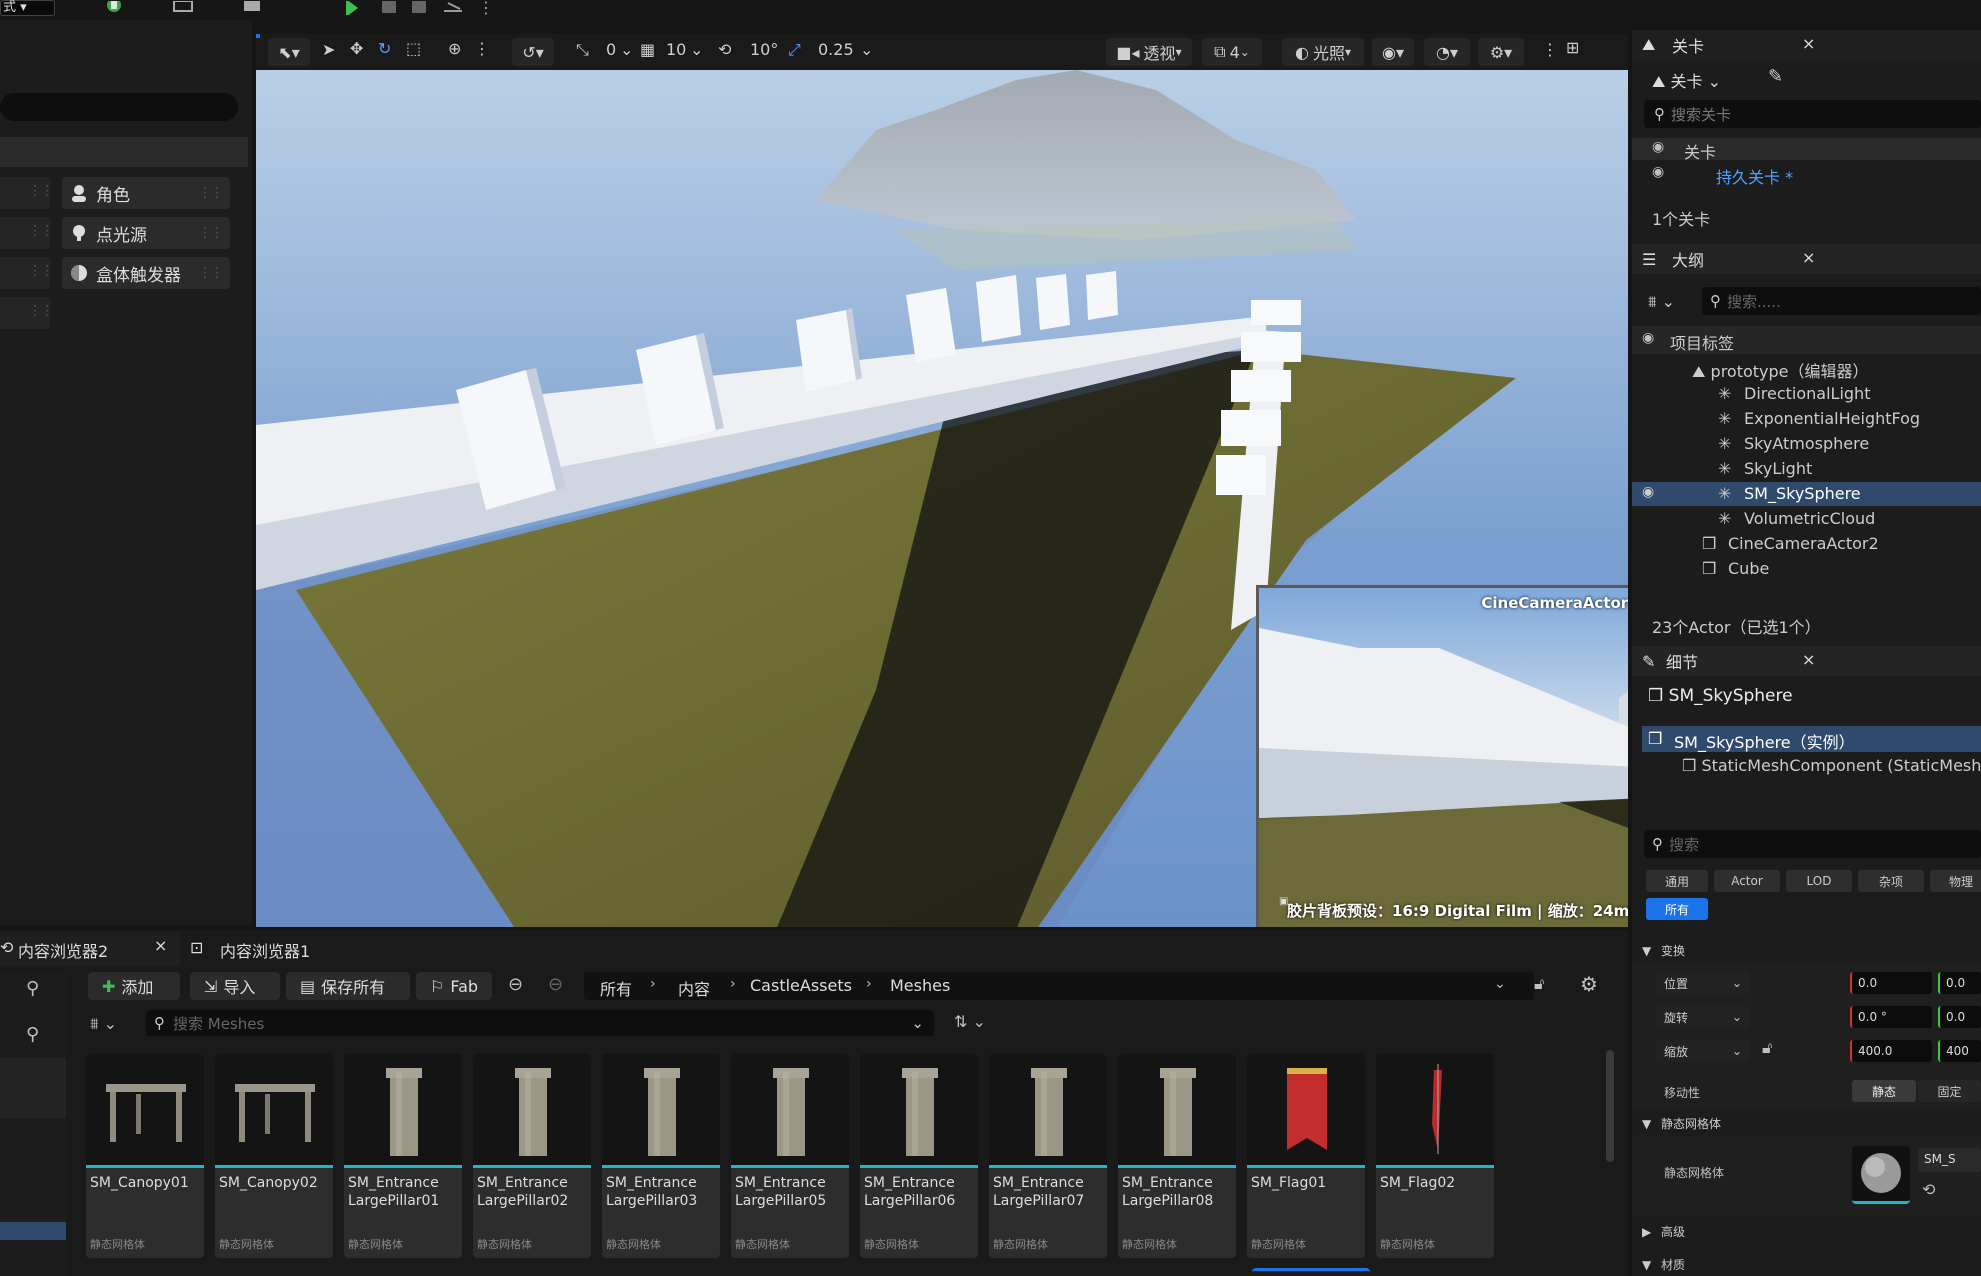 The width and height of the screenshot is (1981, 1276). I want to click on add-button: ✚ 添加, so click(134, 986).